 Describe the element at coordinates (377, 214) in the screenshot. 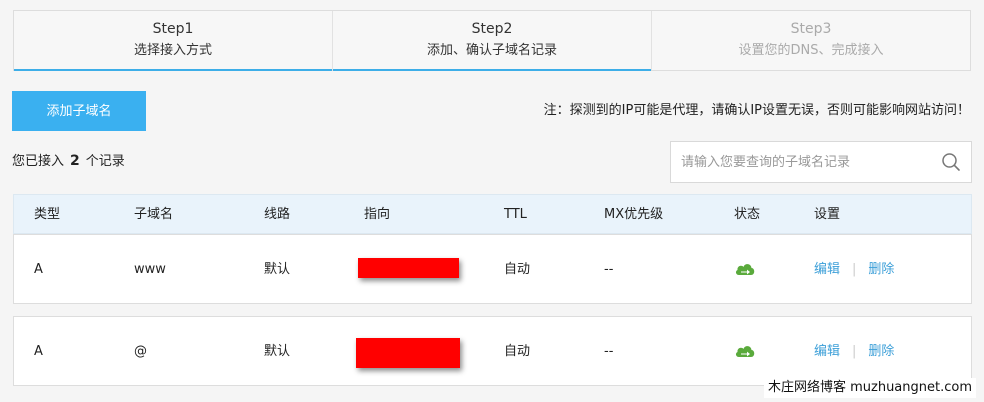

I see `header-point: 指向` at that location.